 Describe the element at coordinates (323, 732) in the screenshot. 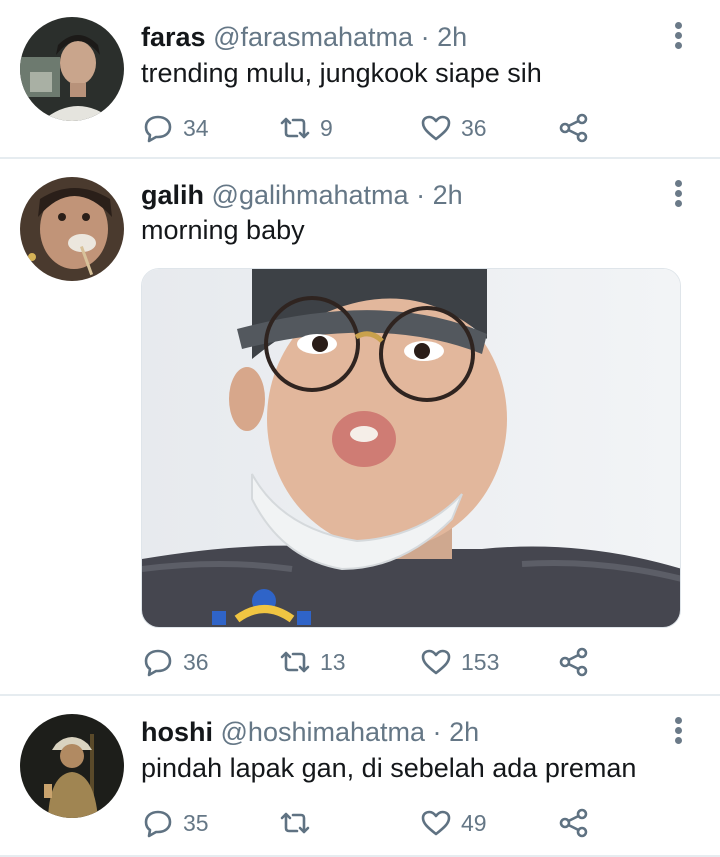

I see `author-handle: @hoshimahatma` at that location.